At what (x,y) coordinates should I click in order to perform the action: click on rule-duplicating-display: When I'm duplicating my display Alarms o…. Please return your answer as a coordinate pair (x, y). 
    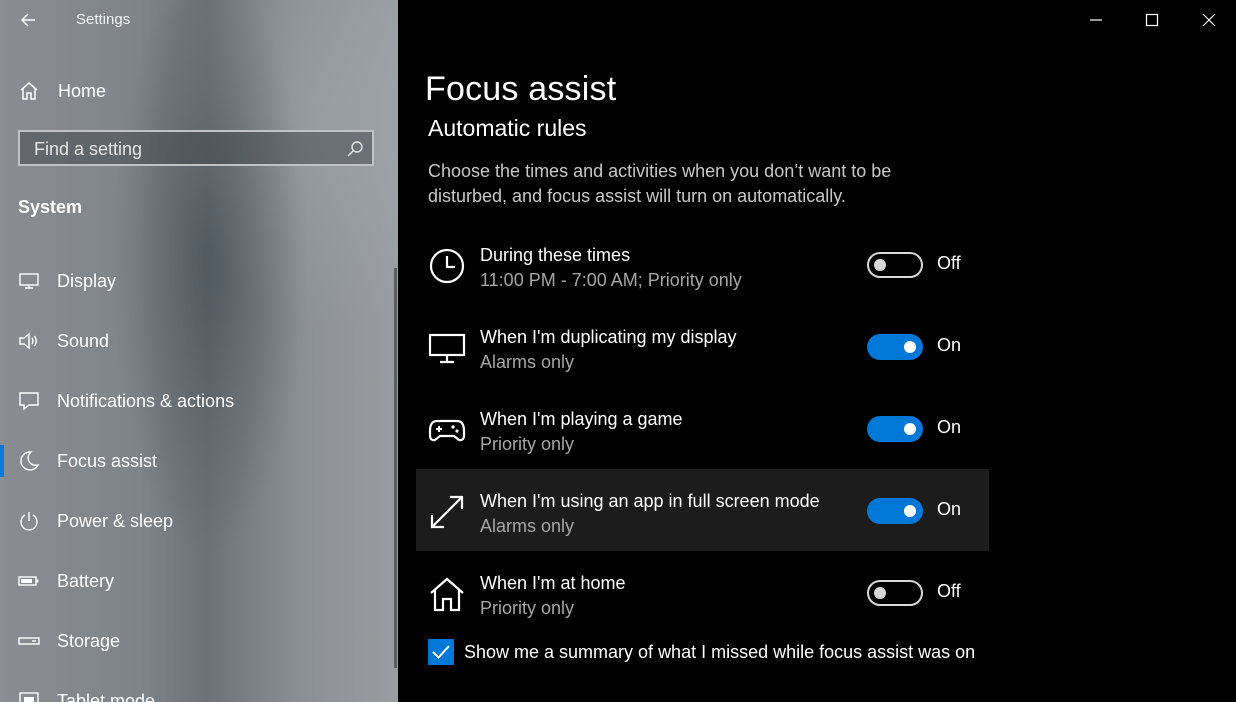
    Looking at the image, I should click on (702, 346).